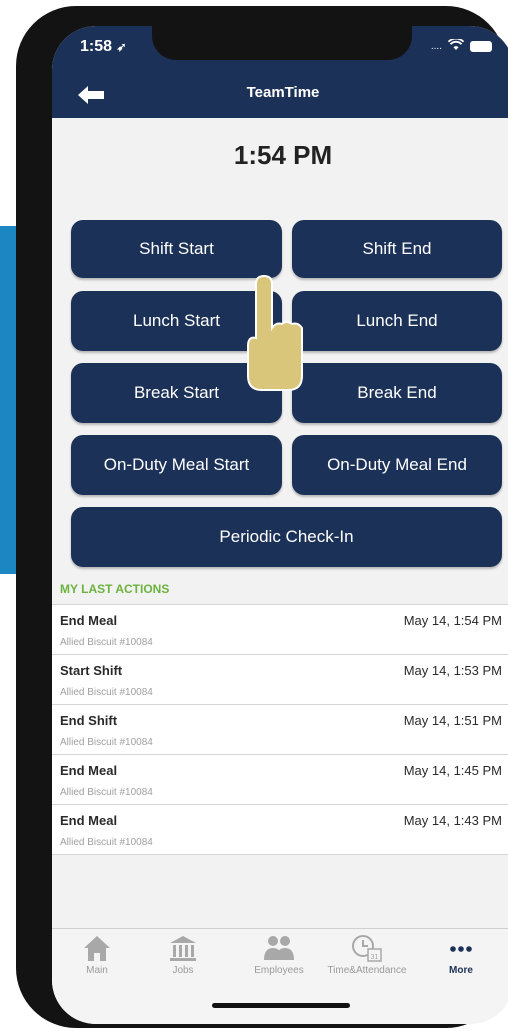  I want to click on action-time: May 14, 1:53 PM, so click(452, 670).